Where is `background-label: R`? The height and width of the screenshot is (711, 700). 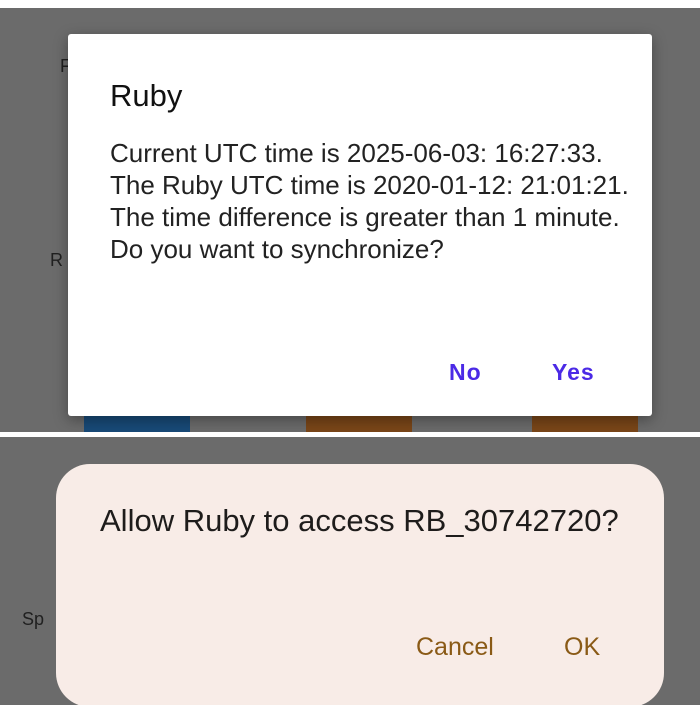 background-label: R is located at coordinates (56, 260).